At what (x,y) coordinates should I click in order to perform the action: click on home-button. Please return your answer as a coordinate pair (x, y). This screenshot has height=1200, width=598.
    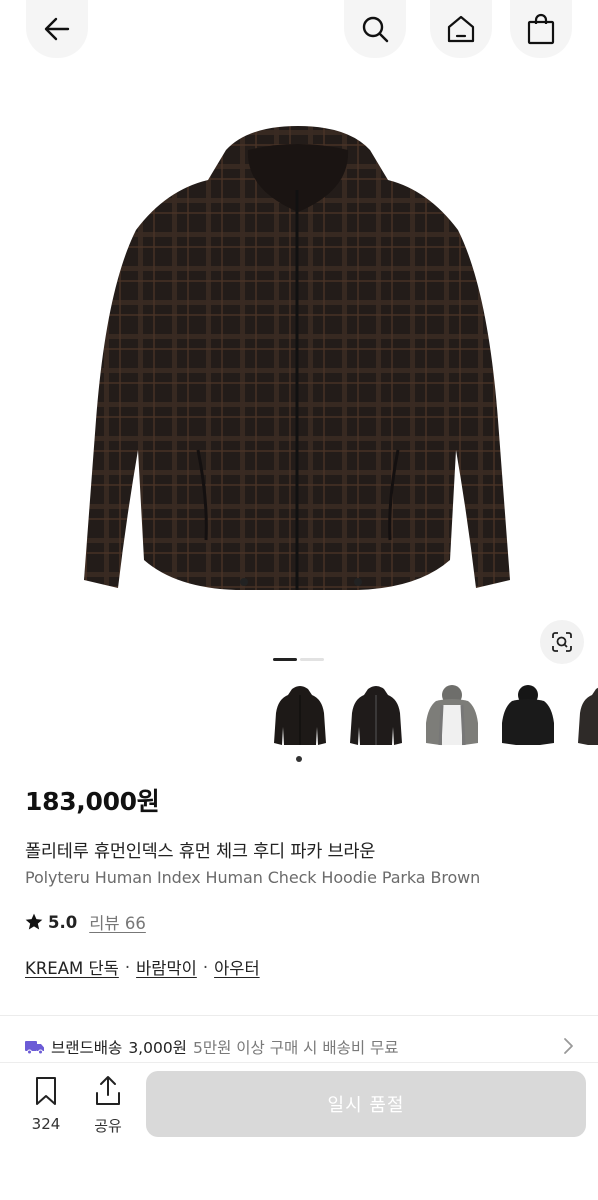
    Looking at the image, I should click on (461, 29).